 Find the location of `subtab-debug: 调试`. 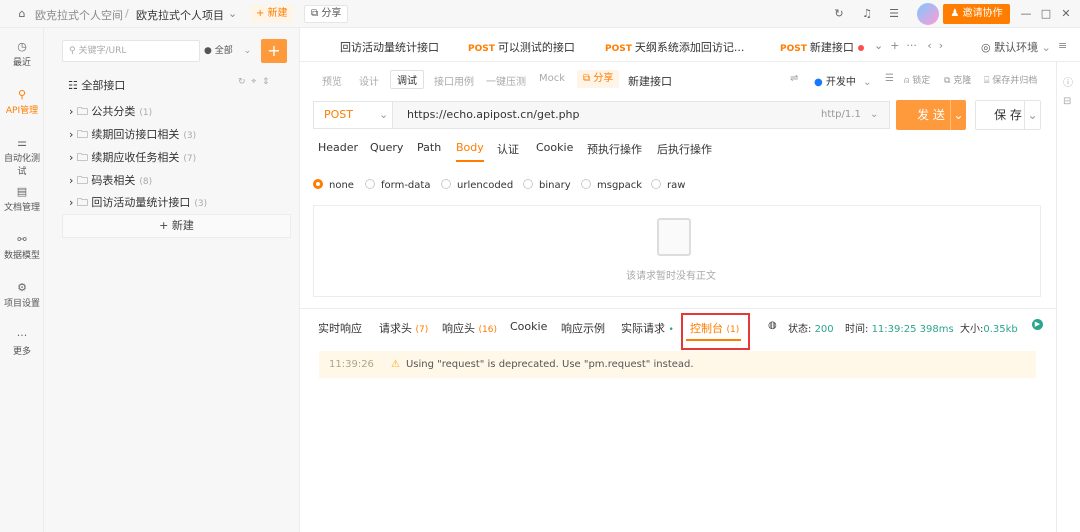

subtab-debug: 调试 is located at coordinates (407, 79).